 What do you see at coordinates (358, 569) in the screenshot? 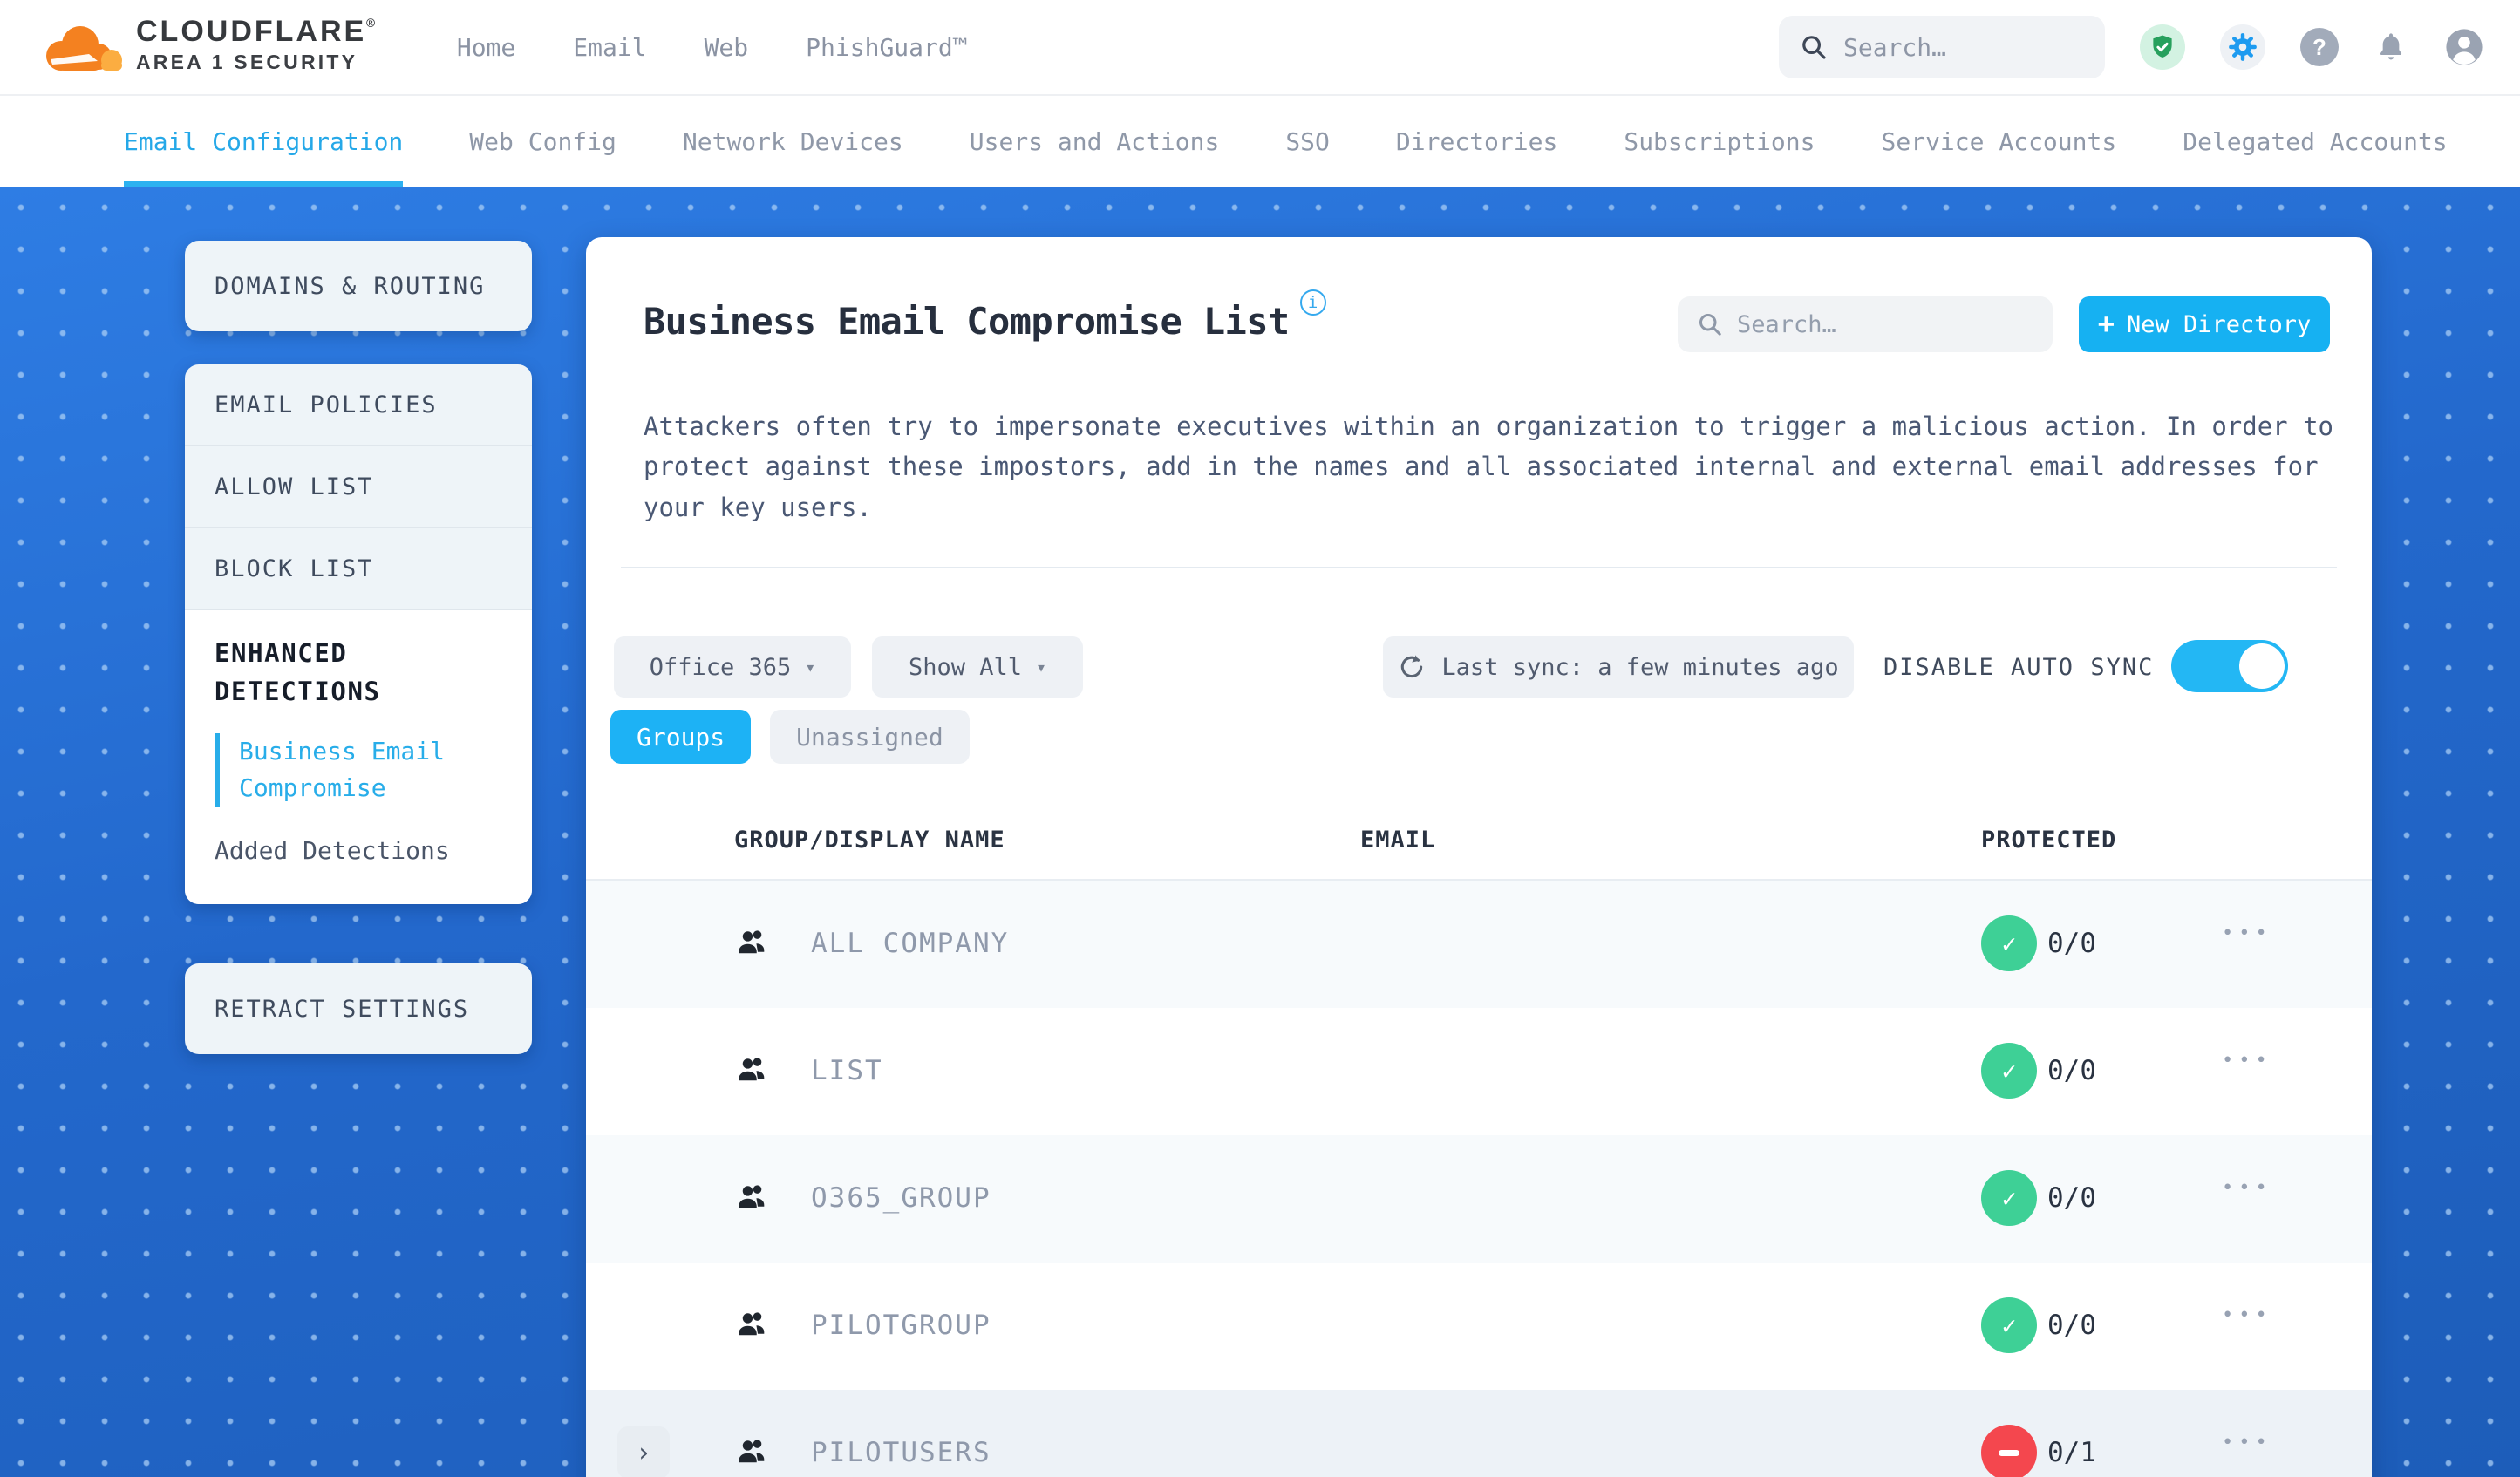
I see `sidebar-item-block-list: BLOCK LIST` at bounding box center [358, 569].